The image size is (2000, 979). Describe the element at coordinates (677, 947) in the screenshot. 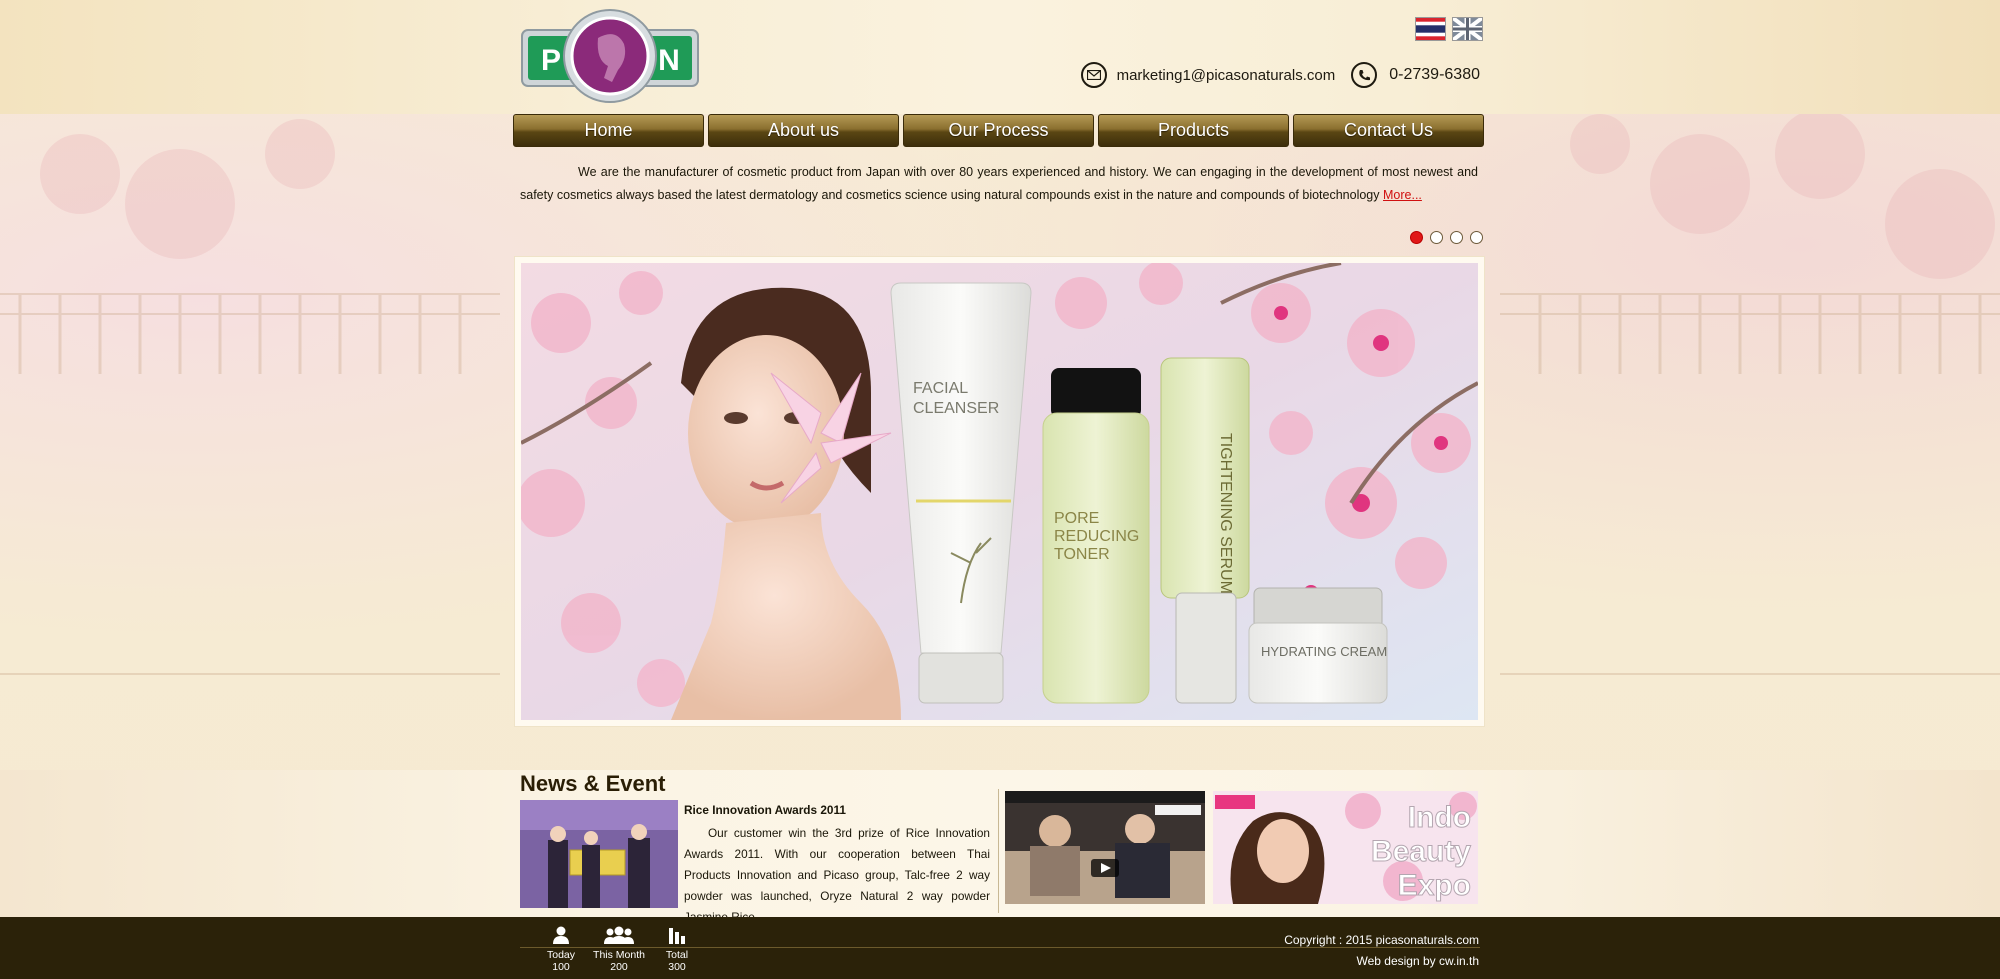

I see `stat-total: Total 300` at that location.